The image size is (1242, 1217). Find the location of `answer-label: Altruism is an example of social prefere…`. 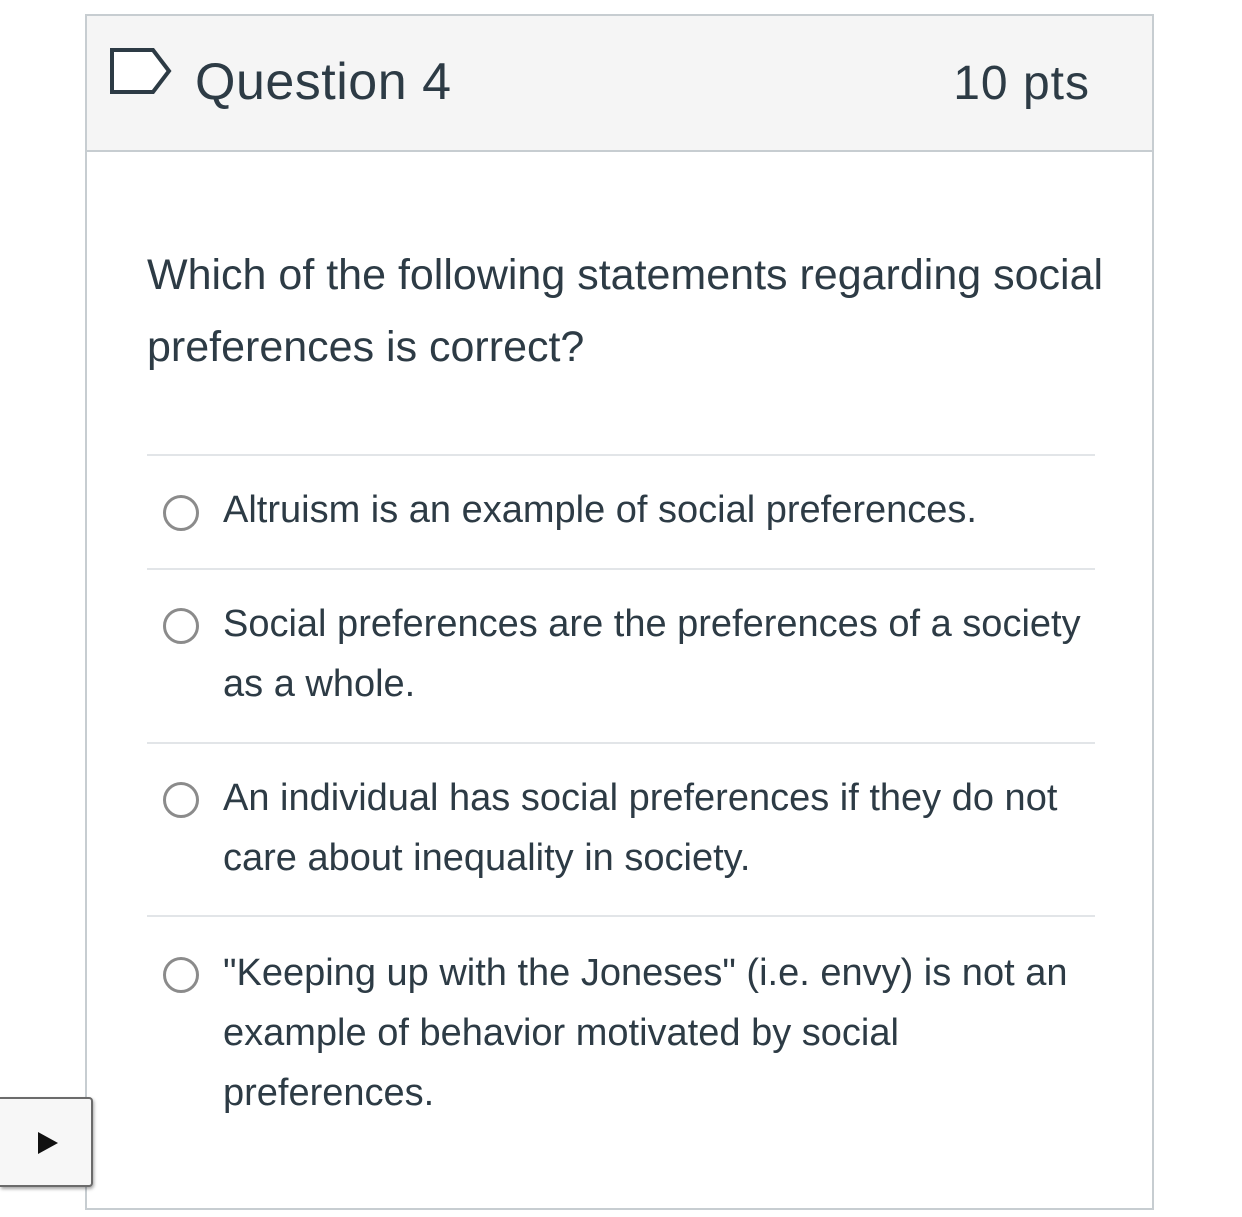

answer-label: Altruism is an example of social prefere… is located at coordinates (653, 510).